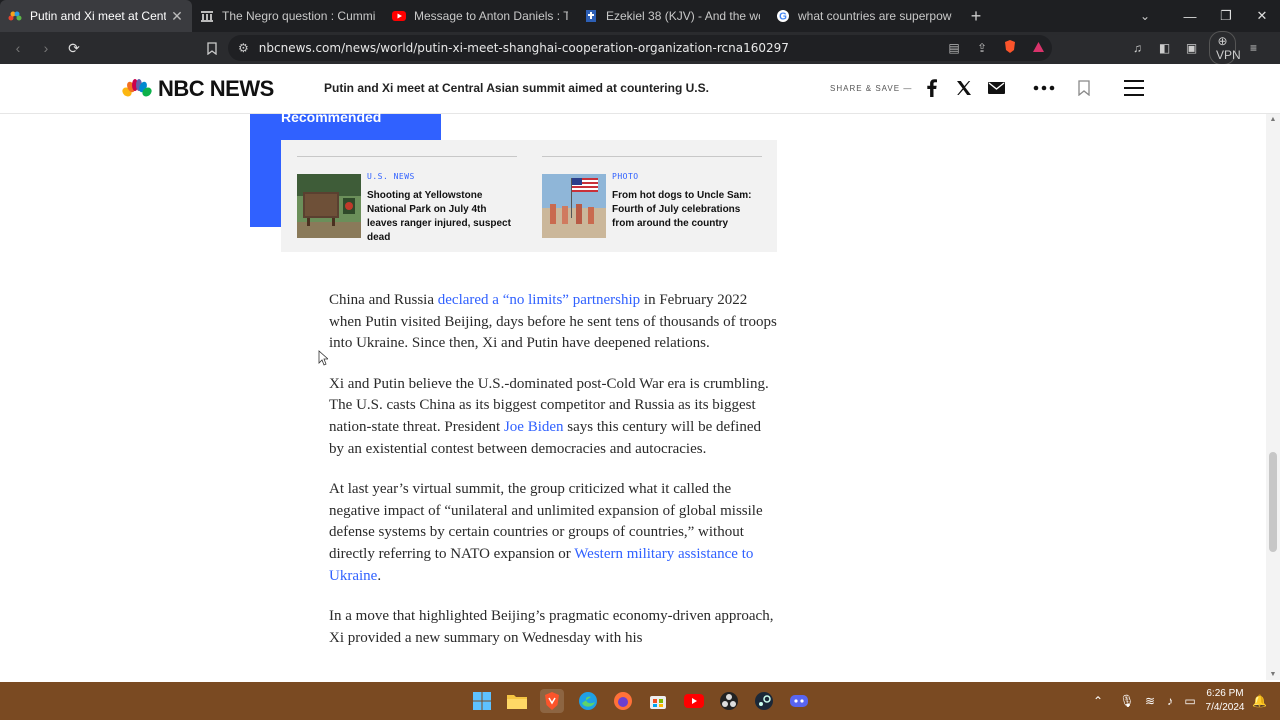 This screenshot has width=1280, height=720. What do you see at coordinates (1038, 48) in the screenshot?
I see `brave-rewards-icon` at bounding box center [1038, 48].